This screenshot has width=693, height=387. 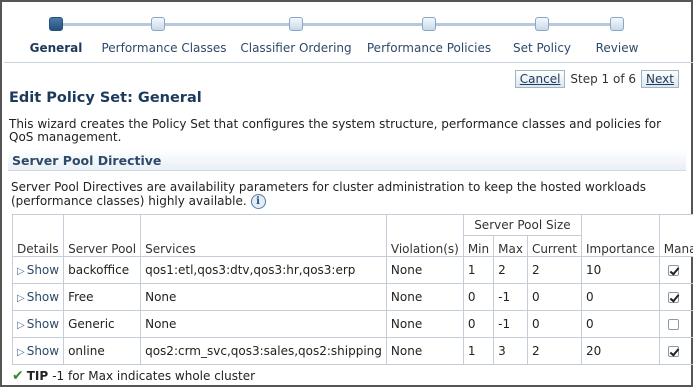 I want to click on train-stop-performance-policies, so click(x=429, y=24).